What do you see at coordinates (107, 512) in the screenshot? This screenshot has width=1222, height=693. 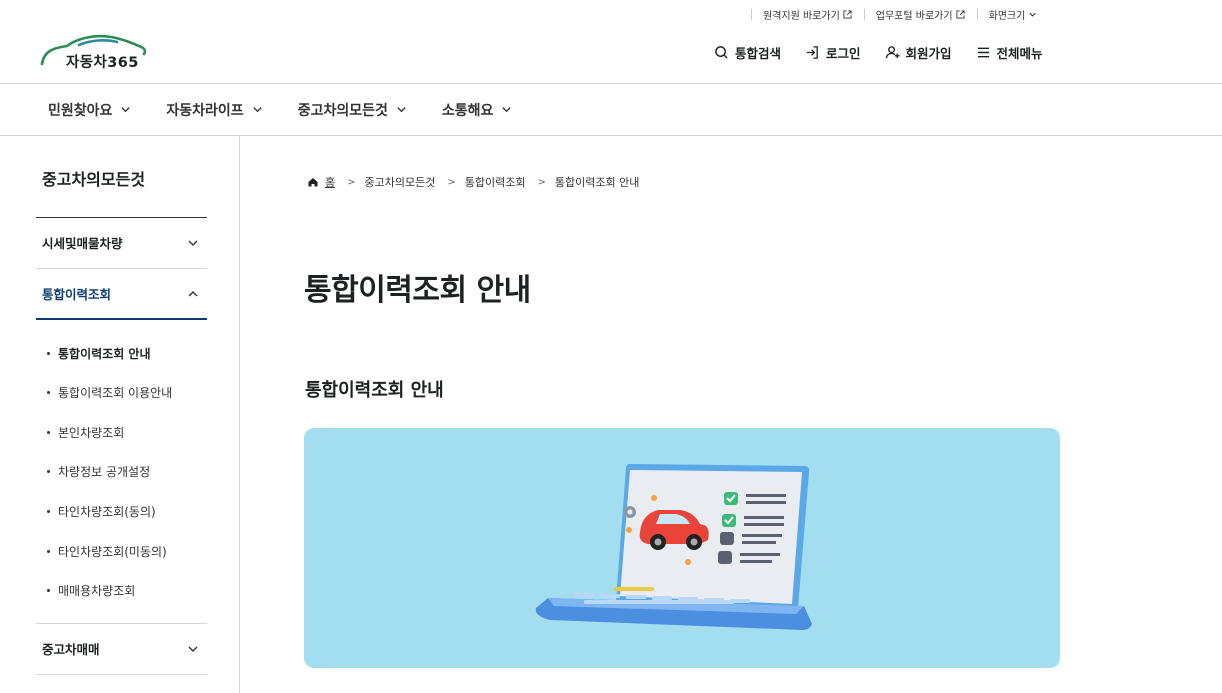 I see `sidebar-subitem-label: 타인차량조회(동의)` at bounding box center [107, 512].